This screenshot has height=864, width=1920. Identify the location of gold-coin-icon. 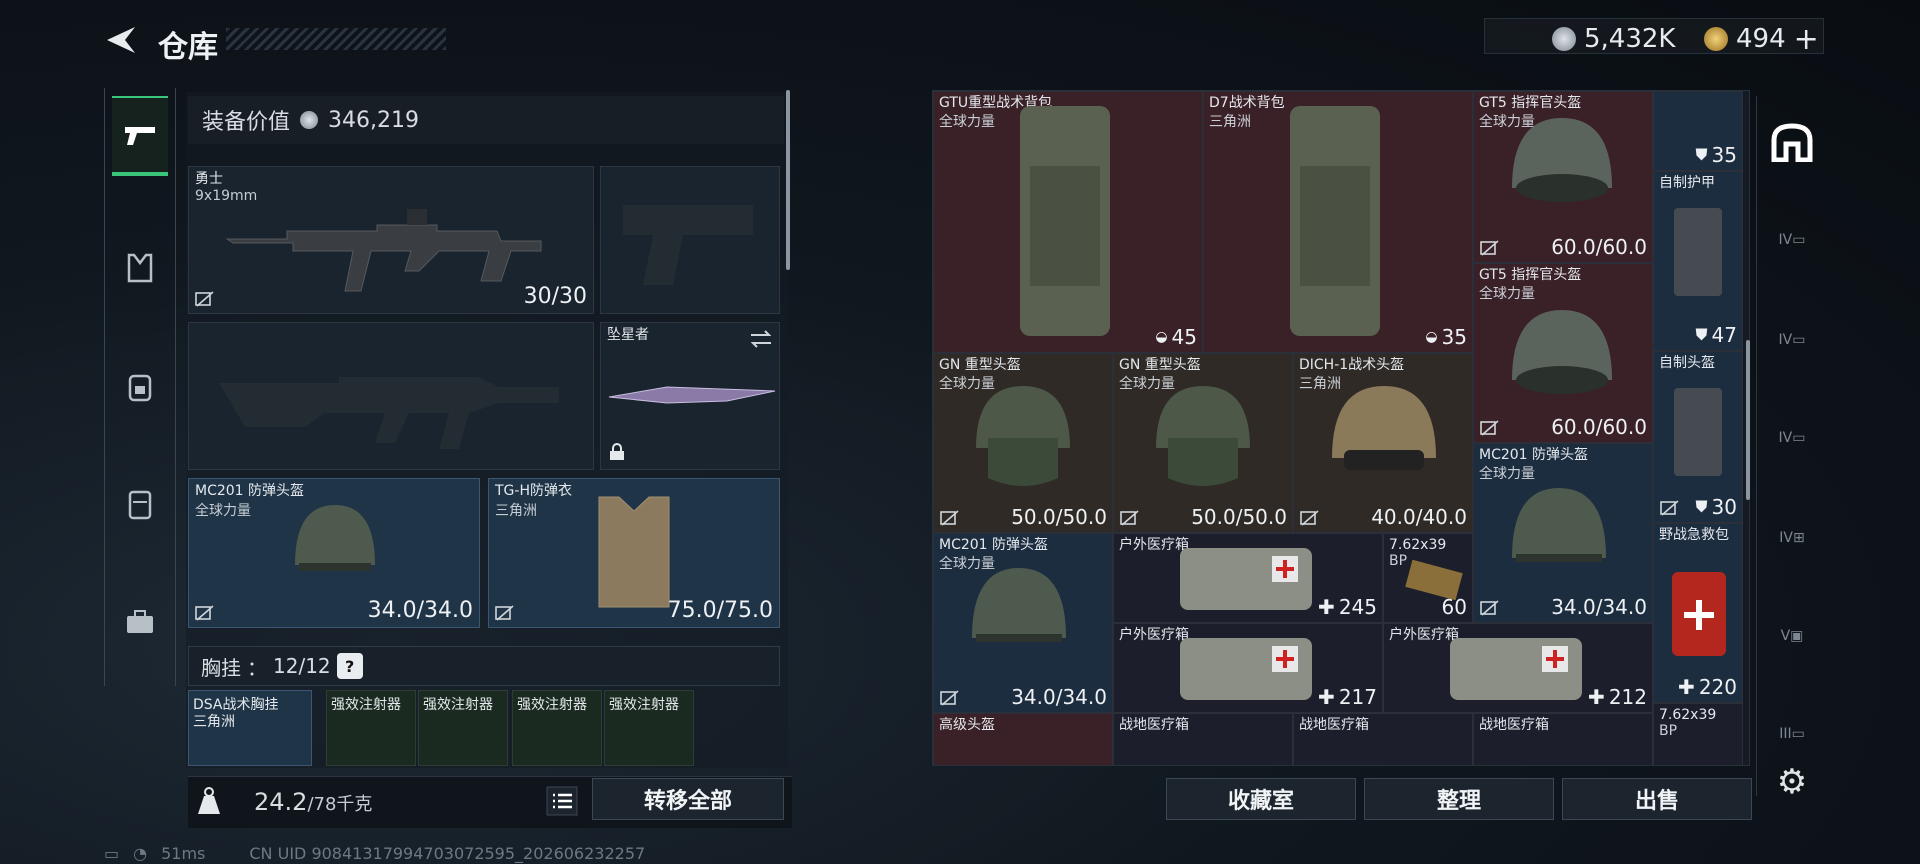
(1716, 39).